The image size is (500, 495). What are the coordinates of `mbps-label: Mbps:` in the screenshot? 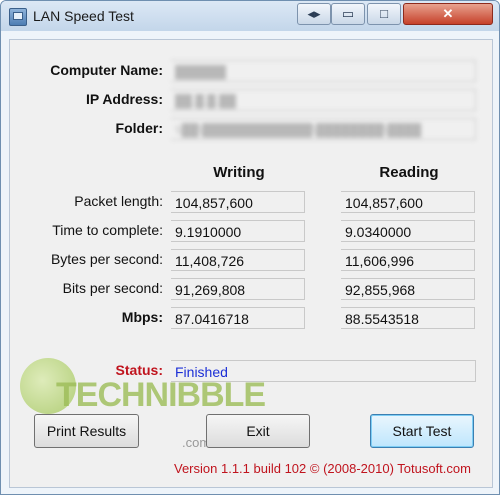 It's located at (142, 317).